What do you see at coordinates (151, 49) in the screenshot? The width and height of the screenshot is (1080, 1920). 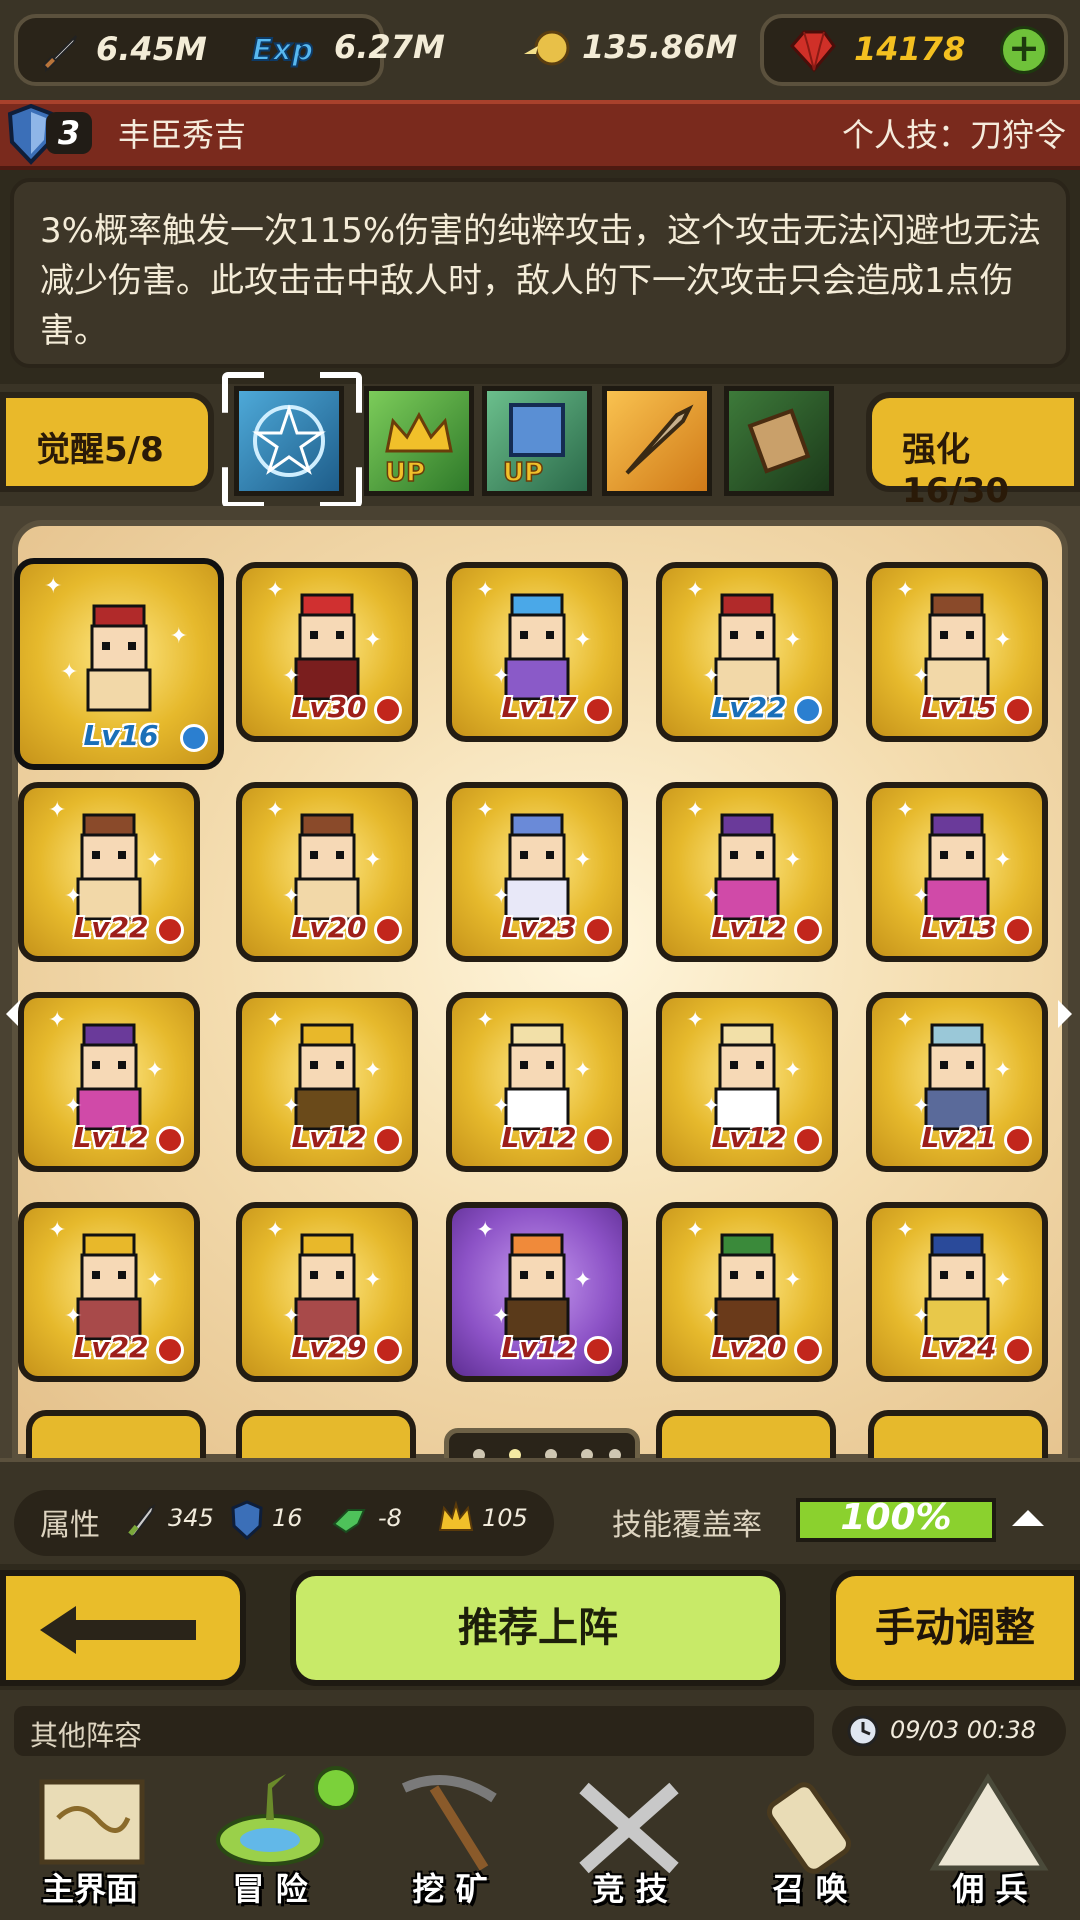 I see `attack-value: 6.45M` at bounding box center [151, 49].